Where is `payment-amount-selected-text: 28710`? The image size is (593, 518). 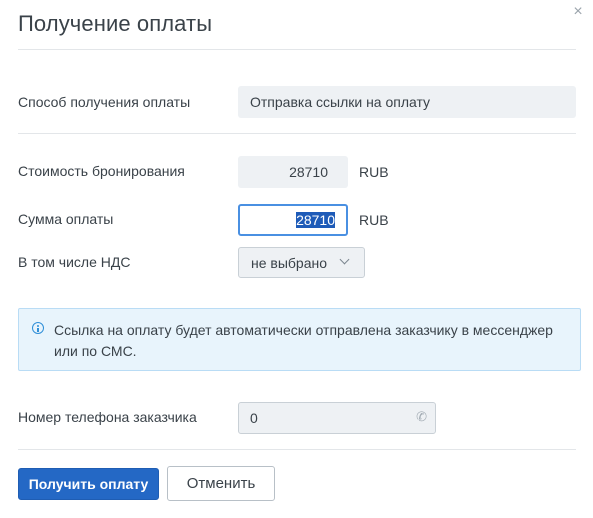
payment-amount-selected-text: 28710 is located at coordinates (315, 220).